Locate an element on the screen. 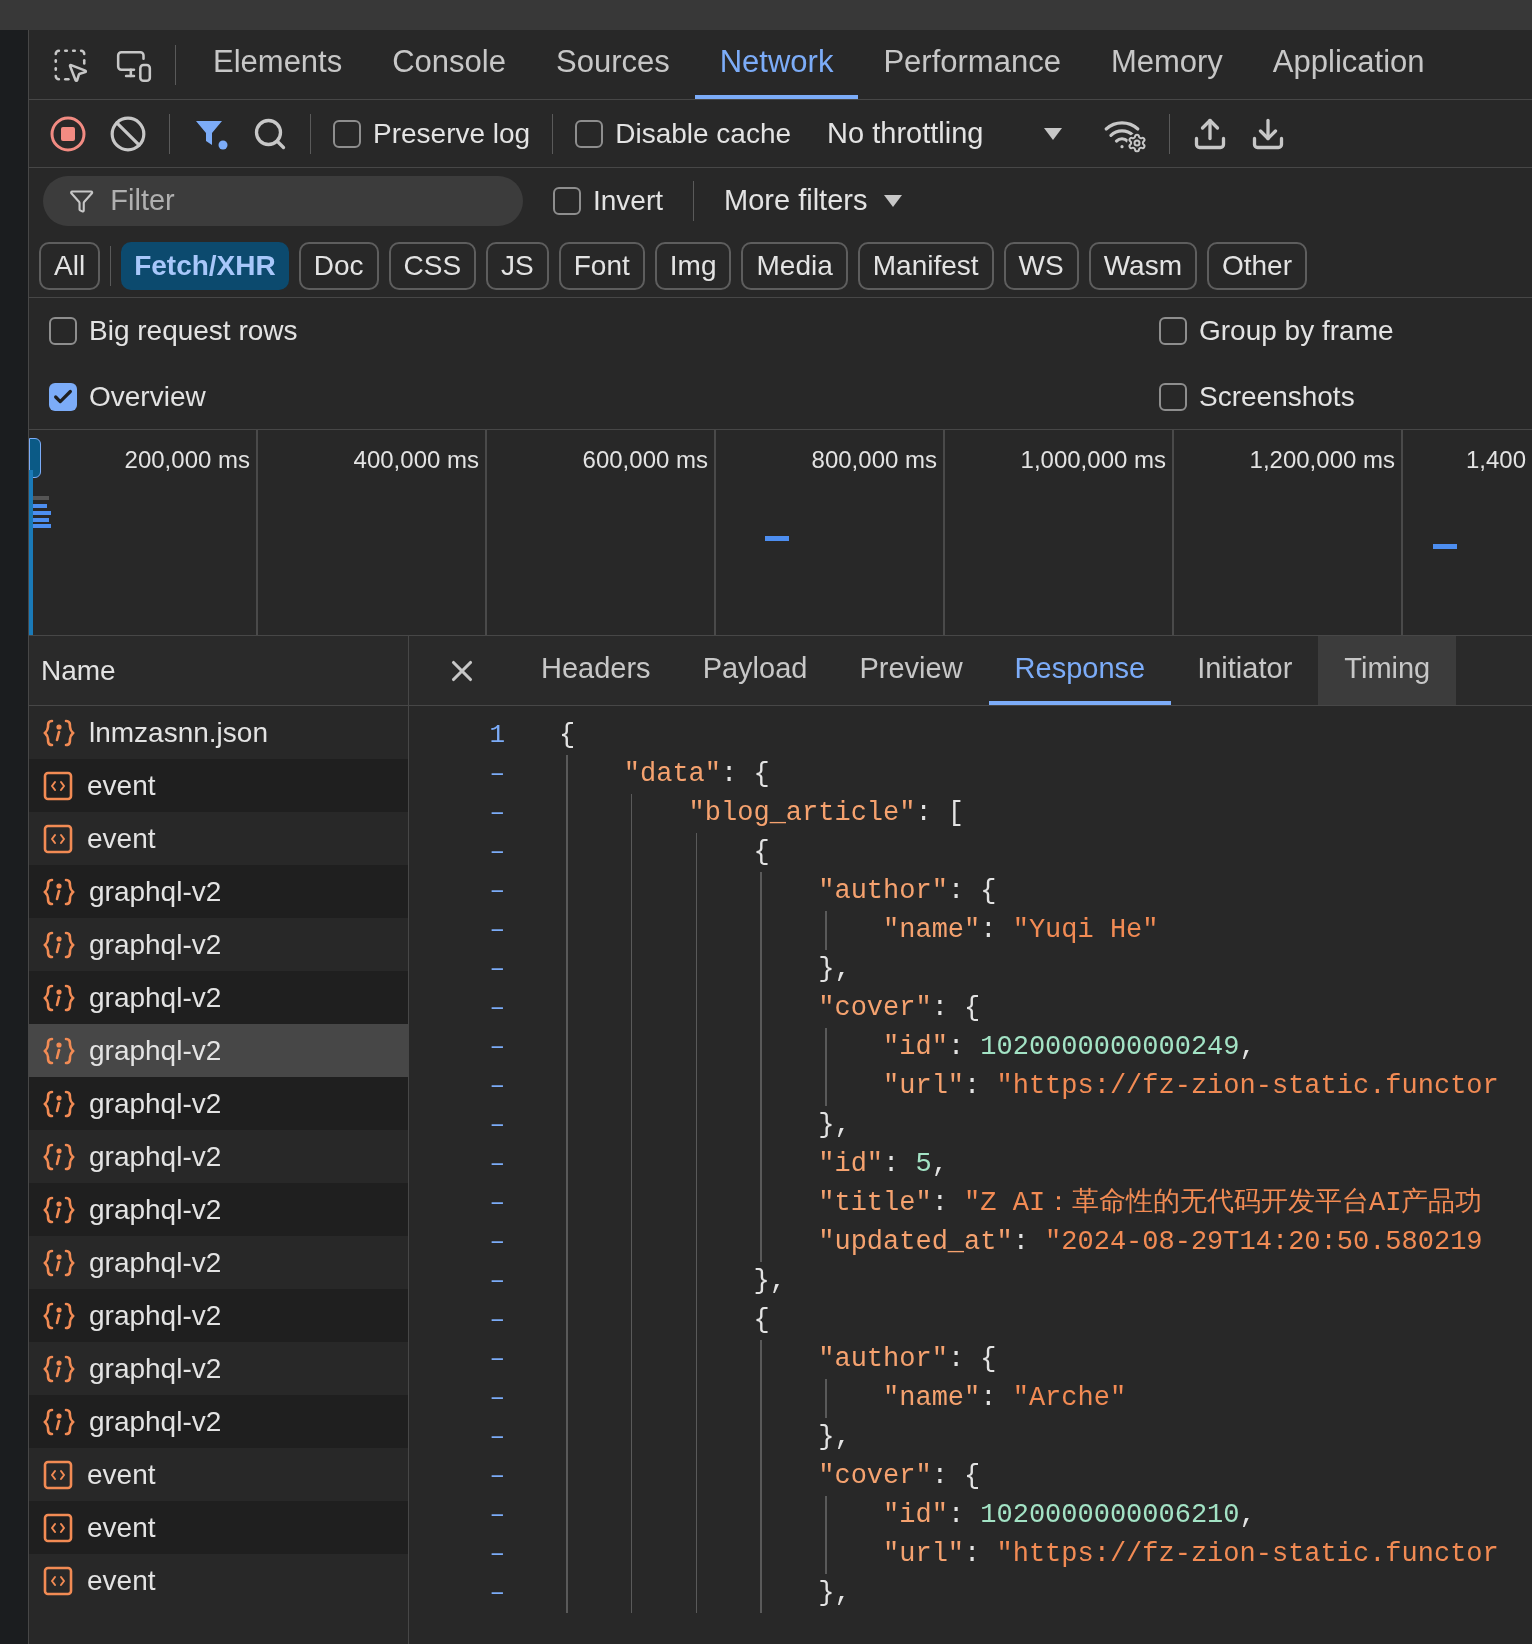 This screenshot has height=1644, width=1532. clear-icon is located at coordinates (128, 133).